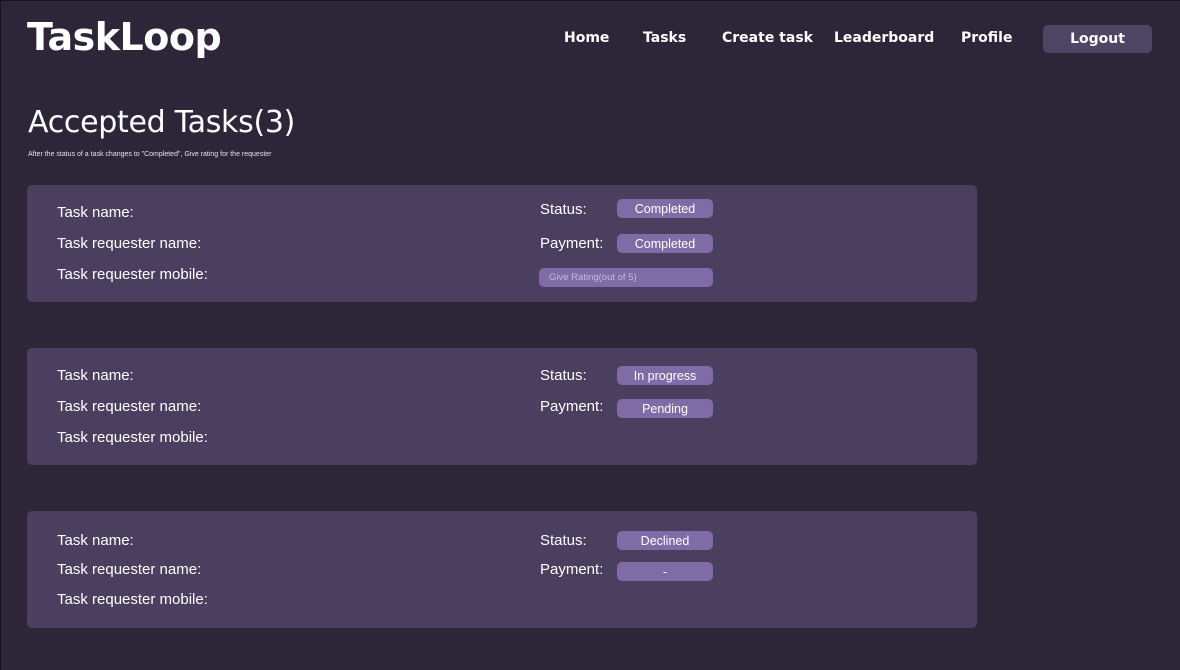 This screenshot has height=670, width=1180. I want to click on status-badge: In progress, so click(665, 375).